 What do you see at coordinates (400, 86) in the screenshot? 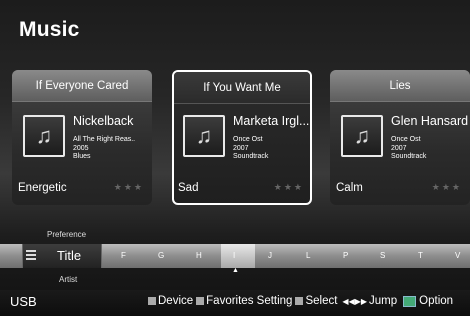
I see `track-title: Lies` at bounding box center [400, 86].